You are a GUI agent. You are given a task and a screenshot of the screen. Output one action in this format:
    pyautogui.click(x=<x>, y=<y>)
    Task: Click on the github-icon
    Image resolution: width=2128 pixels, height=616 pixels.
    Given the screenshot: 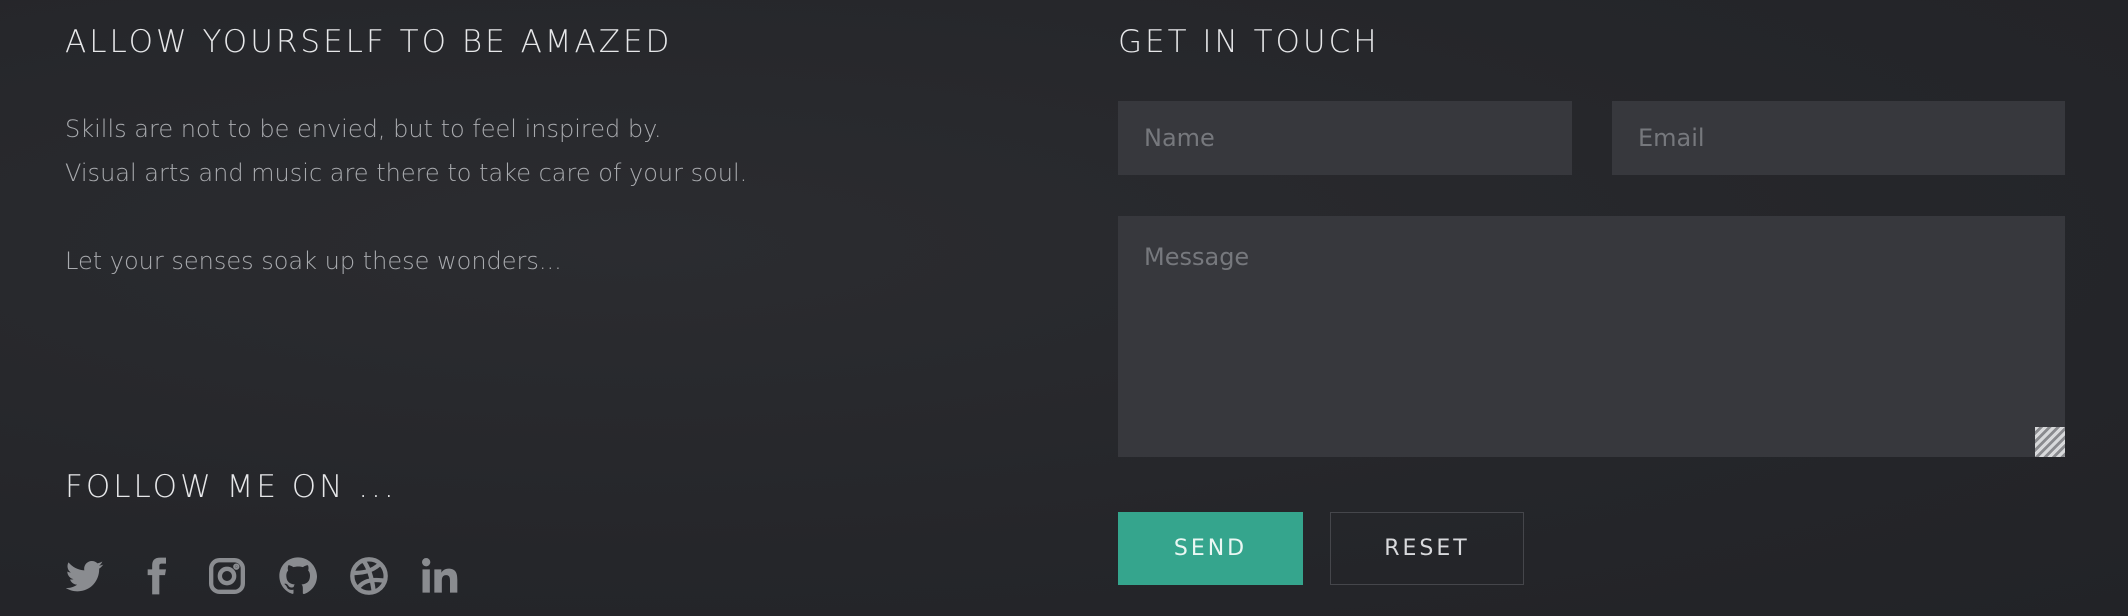 What is the action you would take?
    pyautogui.click(x=298, y=576)
    